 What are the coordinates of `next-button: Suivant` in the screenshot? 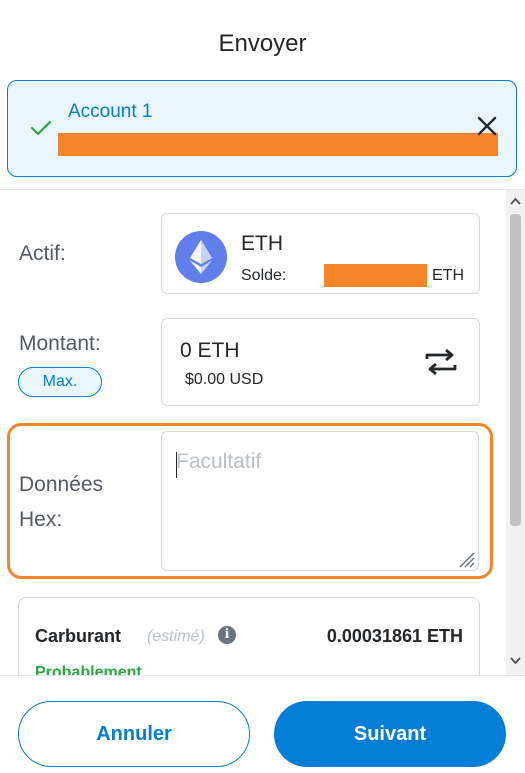 It's located at (390, 734).